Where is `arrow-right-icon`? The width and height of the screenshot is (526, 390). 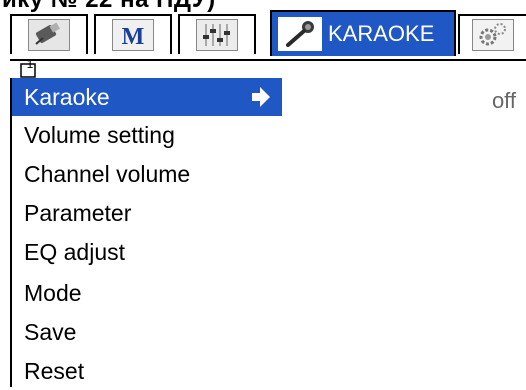
arrow-right-icon is located at coordinates (261, 97).